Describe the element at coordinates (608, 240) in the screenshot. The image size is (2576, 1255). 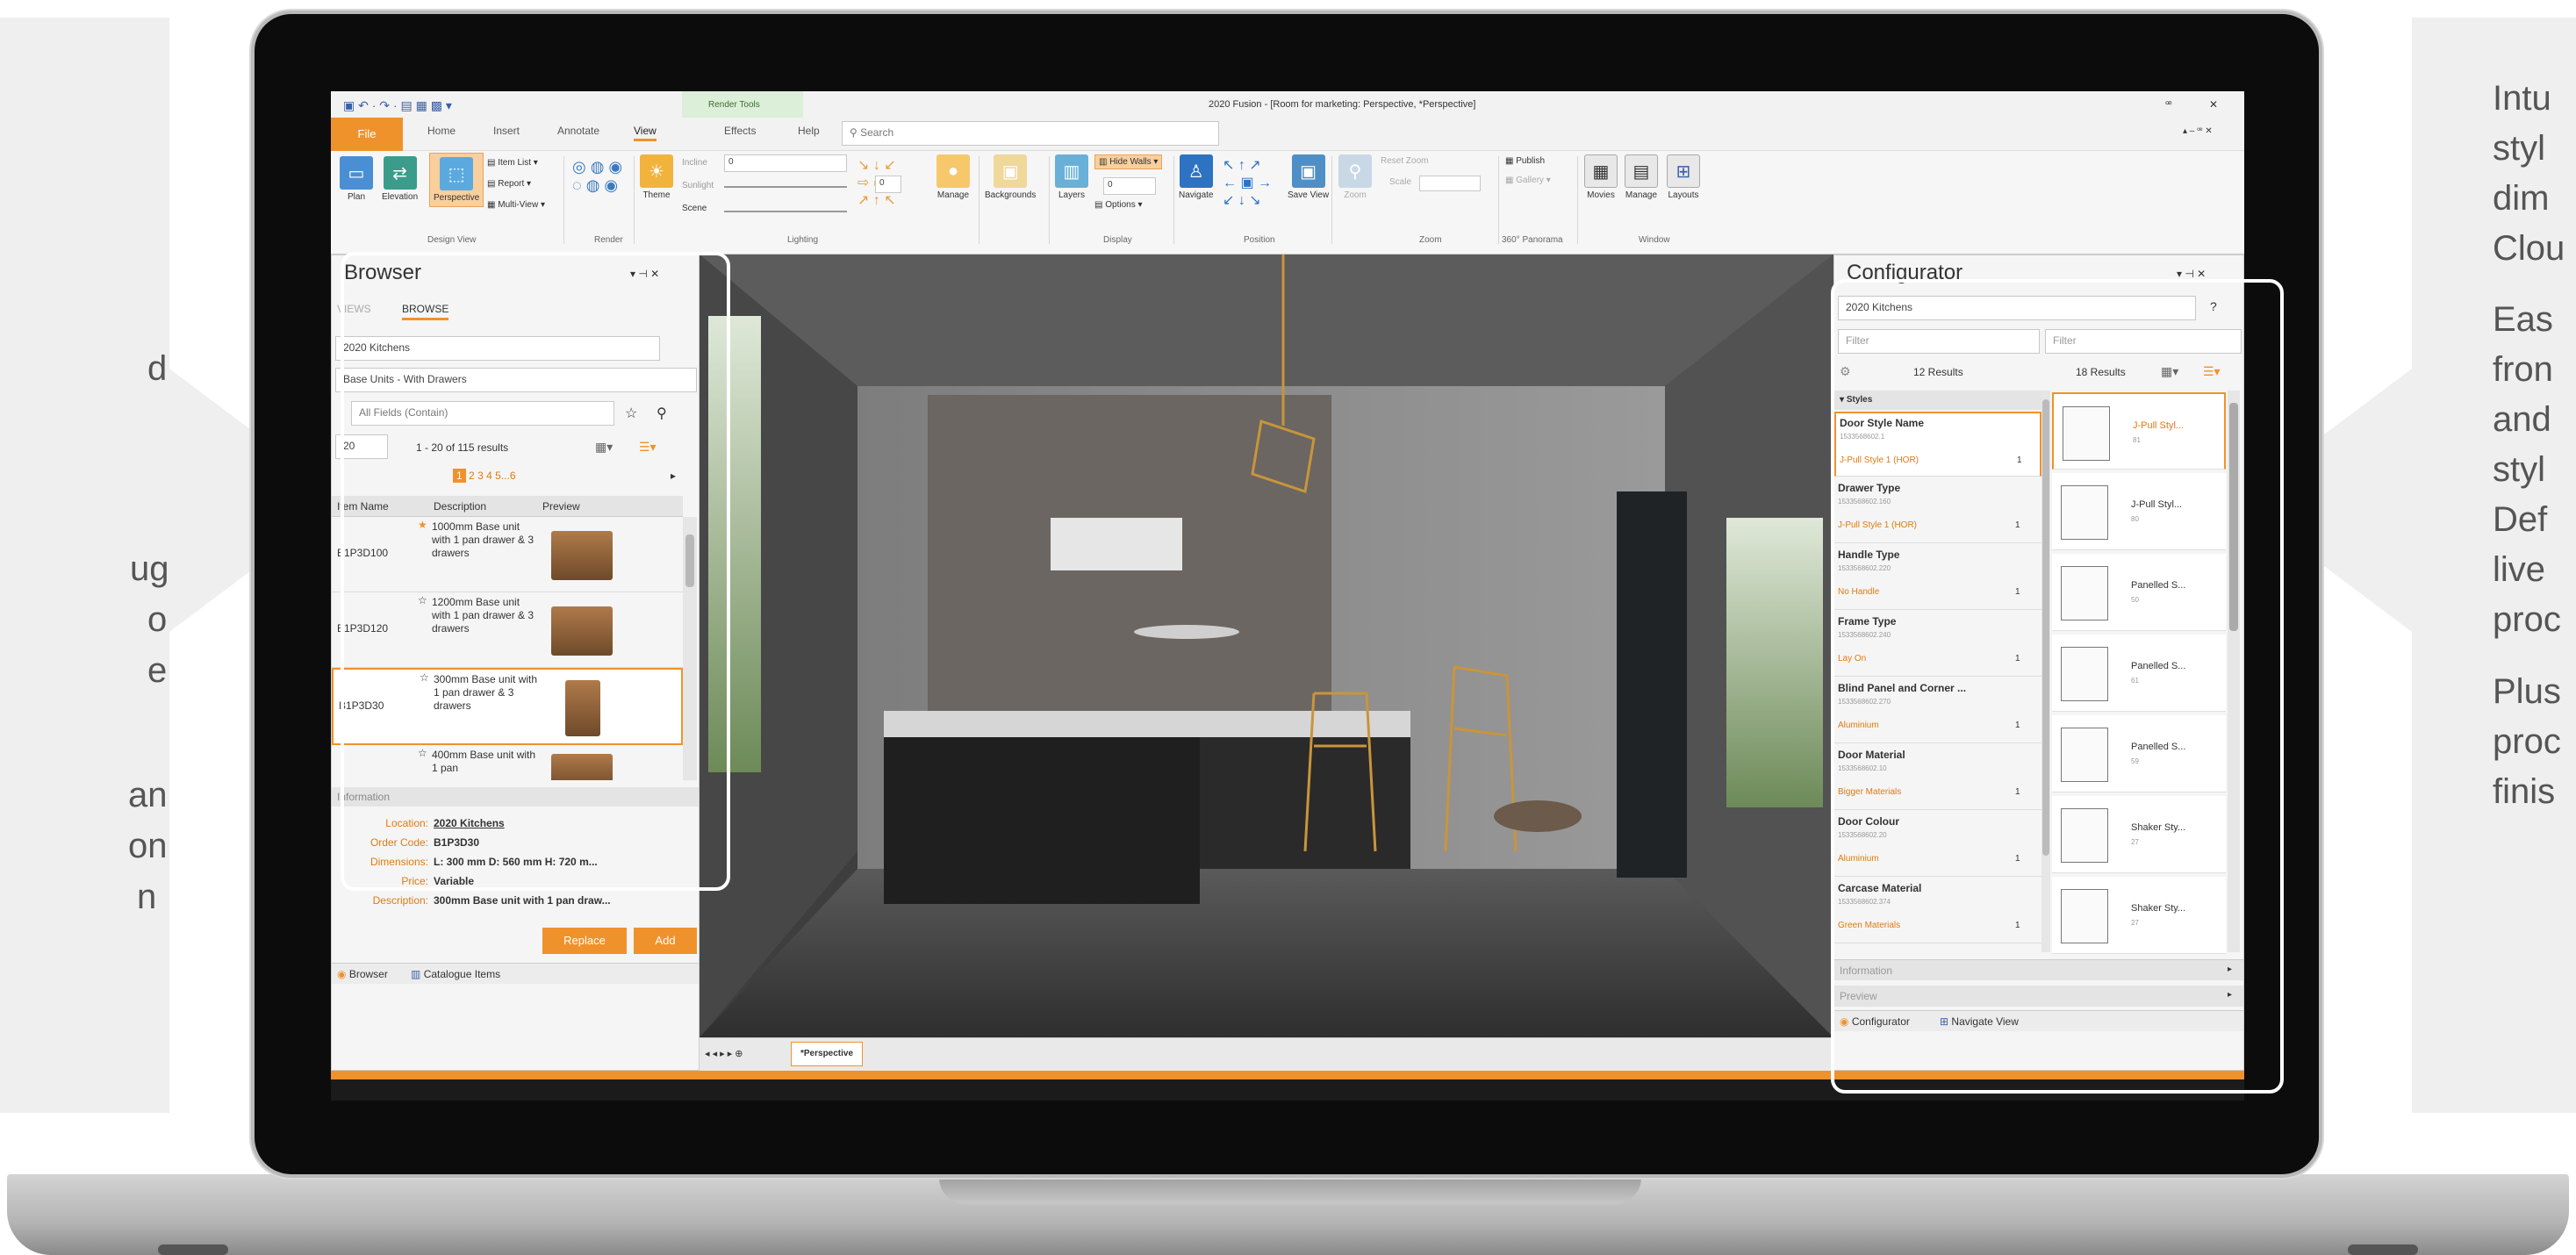
I see `render-group: Render` at that location.